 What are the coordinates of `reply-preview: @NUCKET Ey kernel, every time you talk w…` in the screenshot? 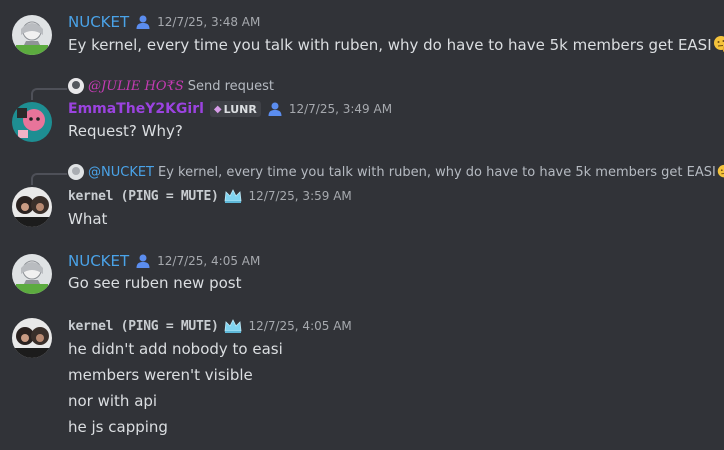 It's located at (396, 172).